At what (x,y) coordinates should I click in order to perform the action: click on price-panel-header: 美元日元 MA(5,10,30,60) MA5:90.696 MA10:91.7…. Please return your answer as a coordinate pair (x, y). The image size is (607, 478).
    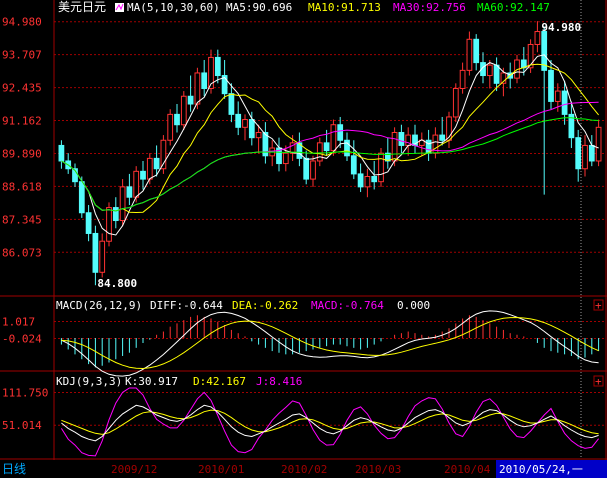
    Looking at the image, I should click on (304, 7).